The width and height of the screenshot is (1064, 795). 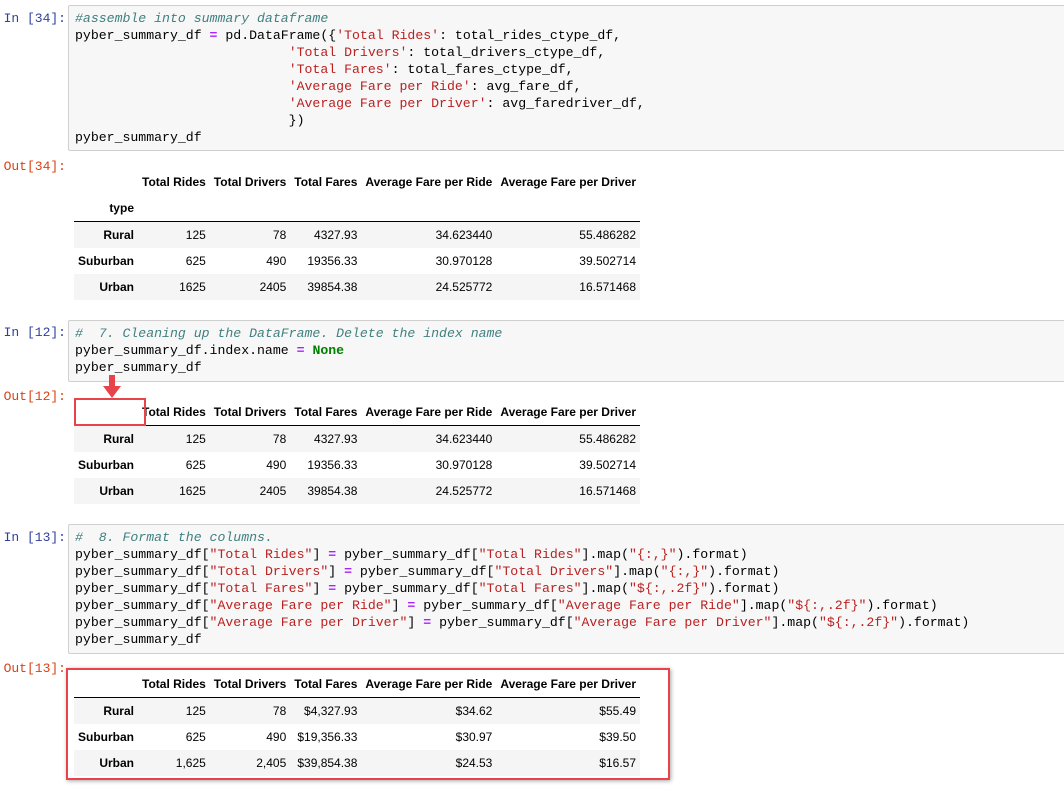 What do you see at coordinates (110, 412) in the screenshot?
I see `annotation-highlight-box` at bounding box center [110, 412].